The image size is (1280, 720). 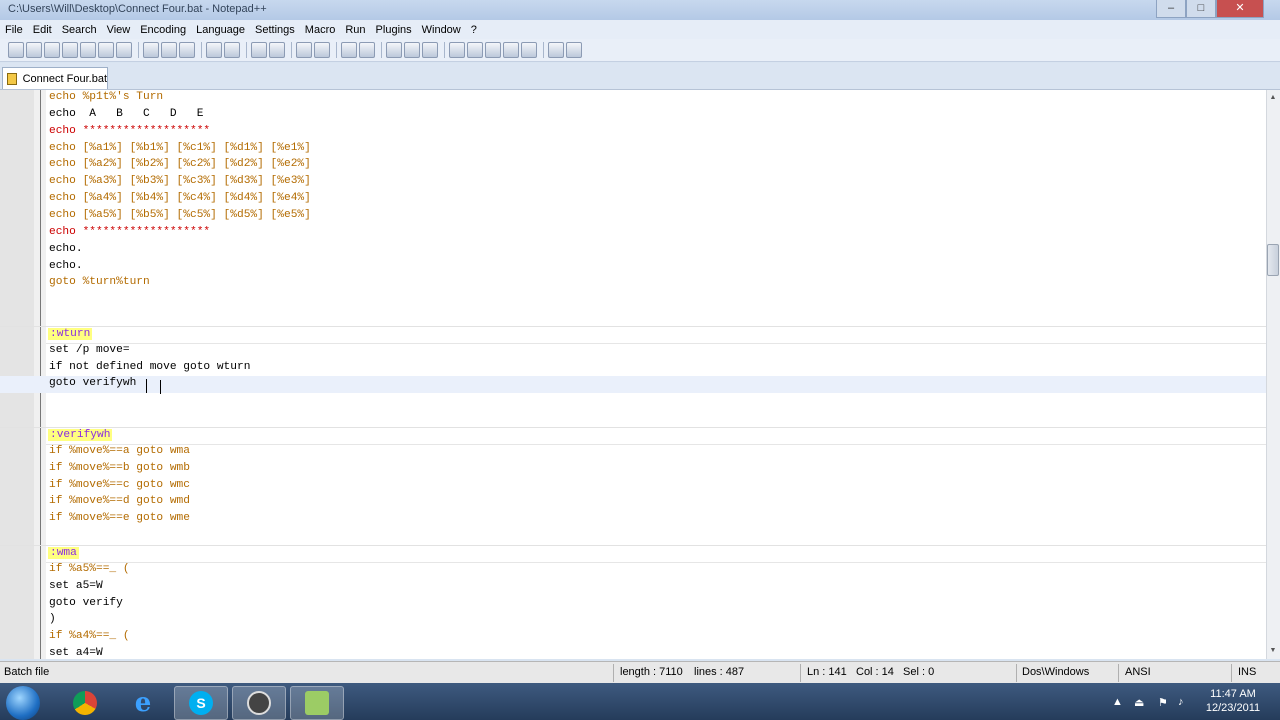 I want to click on scroll-down-arrow-icon: ▼, so click(x=1273, y=651).